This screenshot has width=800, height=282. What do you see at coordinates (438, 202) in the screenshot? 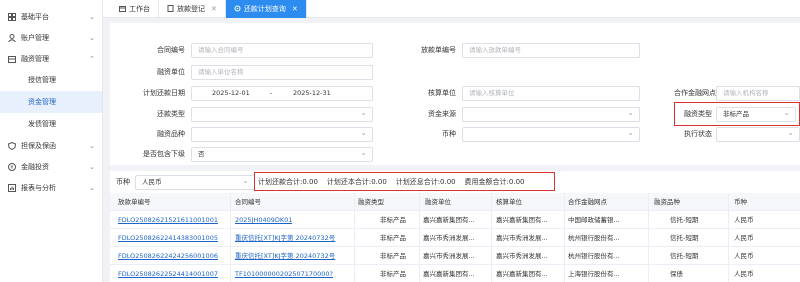
I see `th-finance-unit: 融资单位` at bounding box center [438, 202].